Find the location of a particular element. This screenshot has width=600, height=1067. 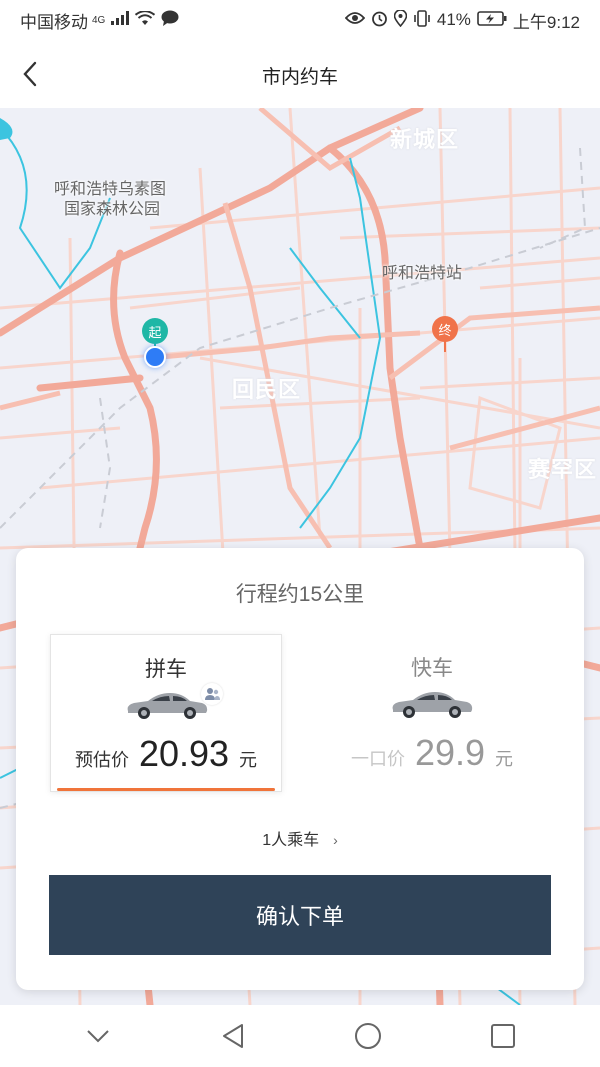

status-left: 中国移动 4G is located at coordinates (99, 20).